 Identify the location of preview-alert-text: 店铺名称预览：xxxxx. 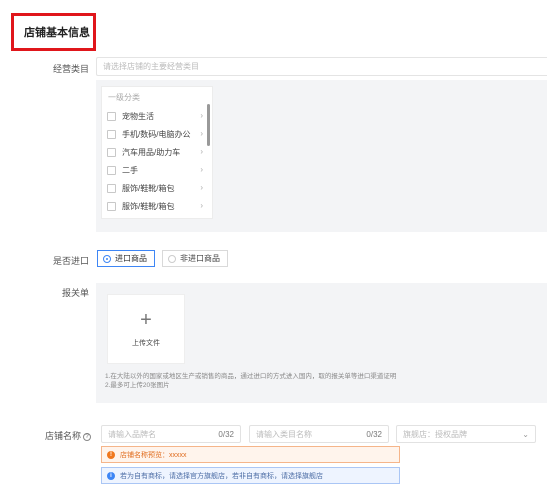
(153, 455).